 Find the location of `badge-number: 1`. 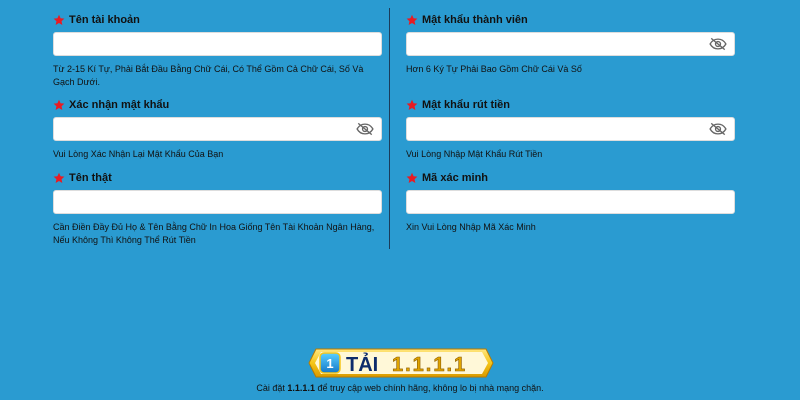

badge-number: 1 is located at coordinates (329, 363).